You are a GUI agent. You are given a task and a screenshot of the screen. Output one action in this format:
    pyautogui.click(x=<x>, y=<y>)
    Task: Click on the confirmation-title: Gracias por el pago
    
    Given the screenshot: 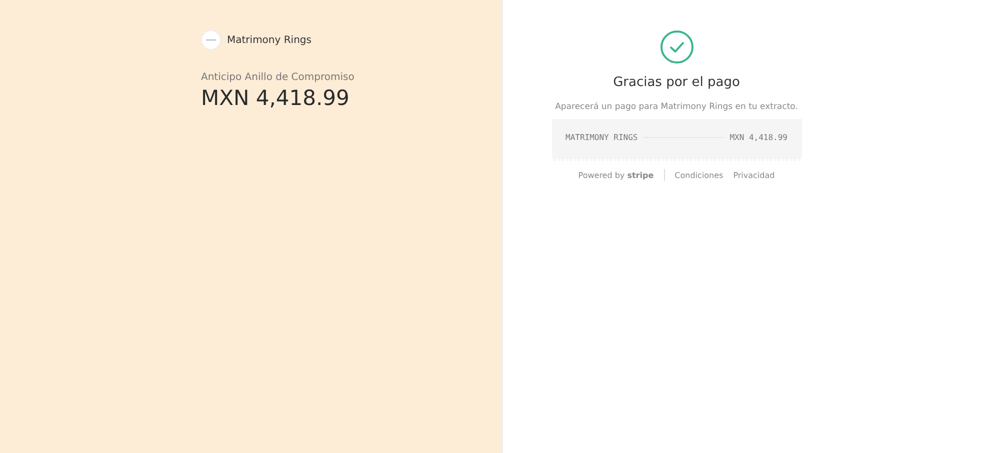 What is the action you would take?
    pyautogui.click(x=676, y=82)
    